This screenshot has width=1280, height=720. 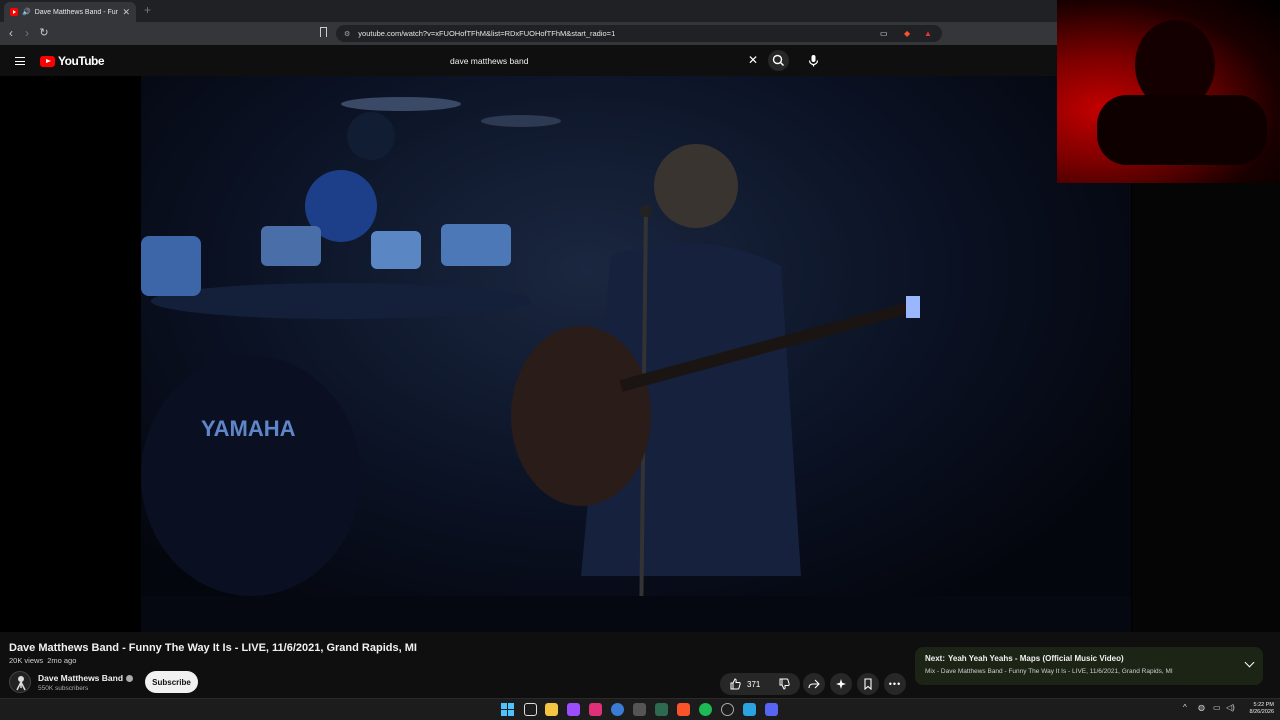 I want to click on cast-icon: ▭, so click(x=884, y=33).